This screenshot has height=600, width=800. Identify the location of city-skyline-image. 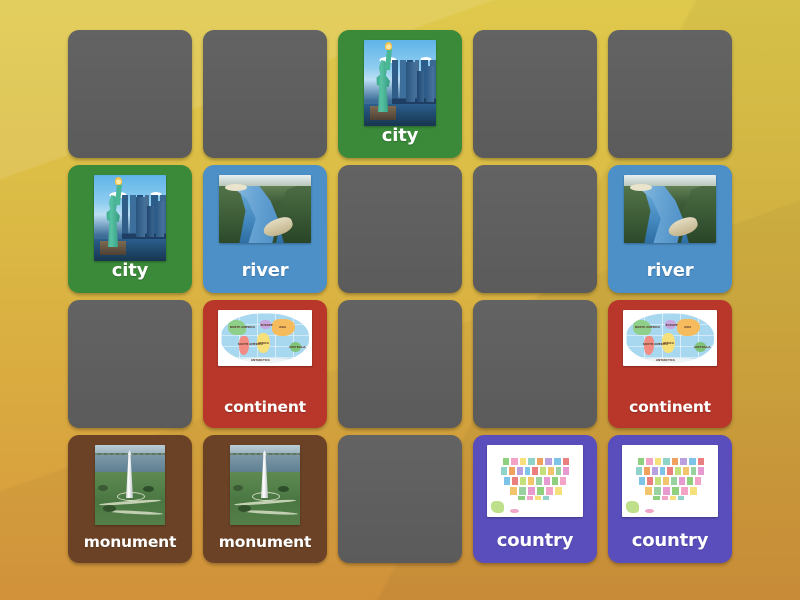
(130, 218).